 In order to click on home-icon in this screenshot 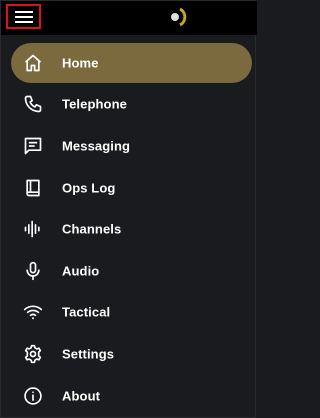, I will do `click(33, 63)`.